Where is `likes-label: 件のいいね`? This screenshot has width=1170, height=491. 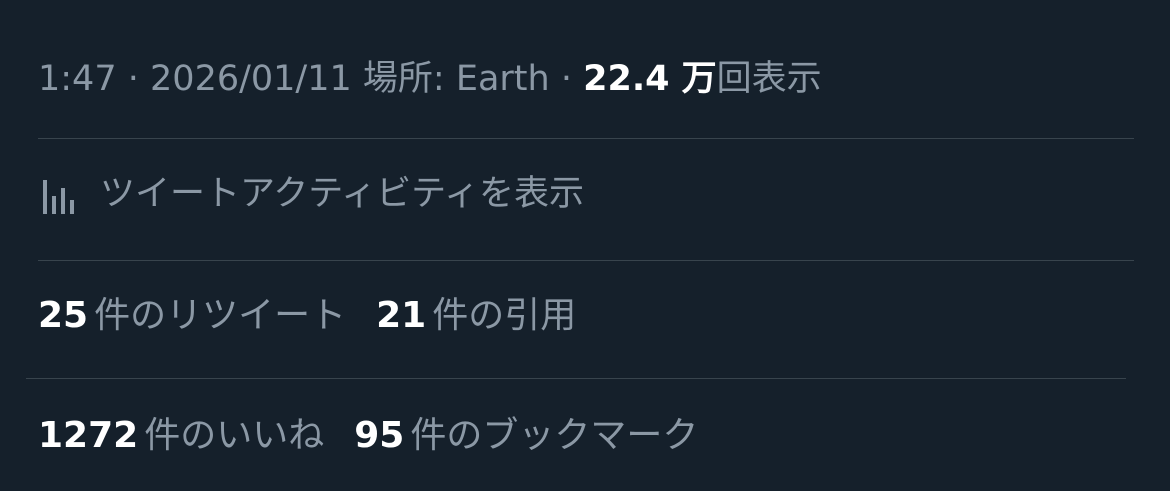 likes-label: 件のいいね is located at coordinates (234, 435).